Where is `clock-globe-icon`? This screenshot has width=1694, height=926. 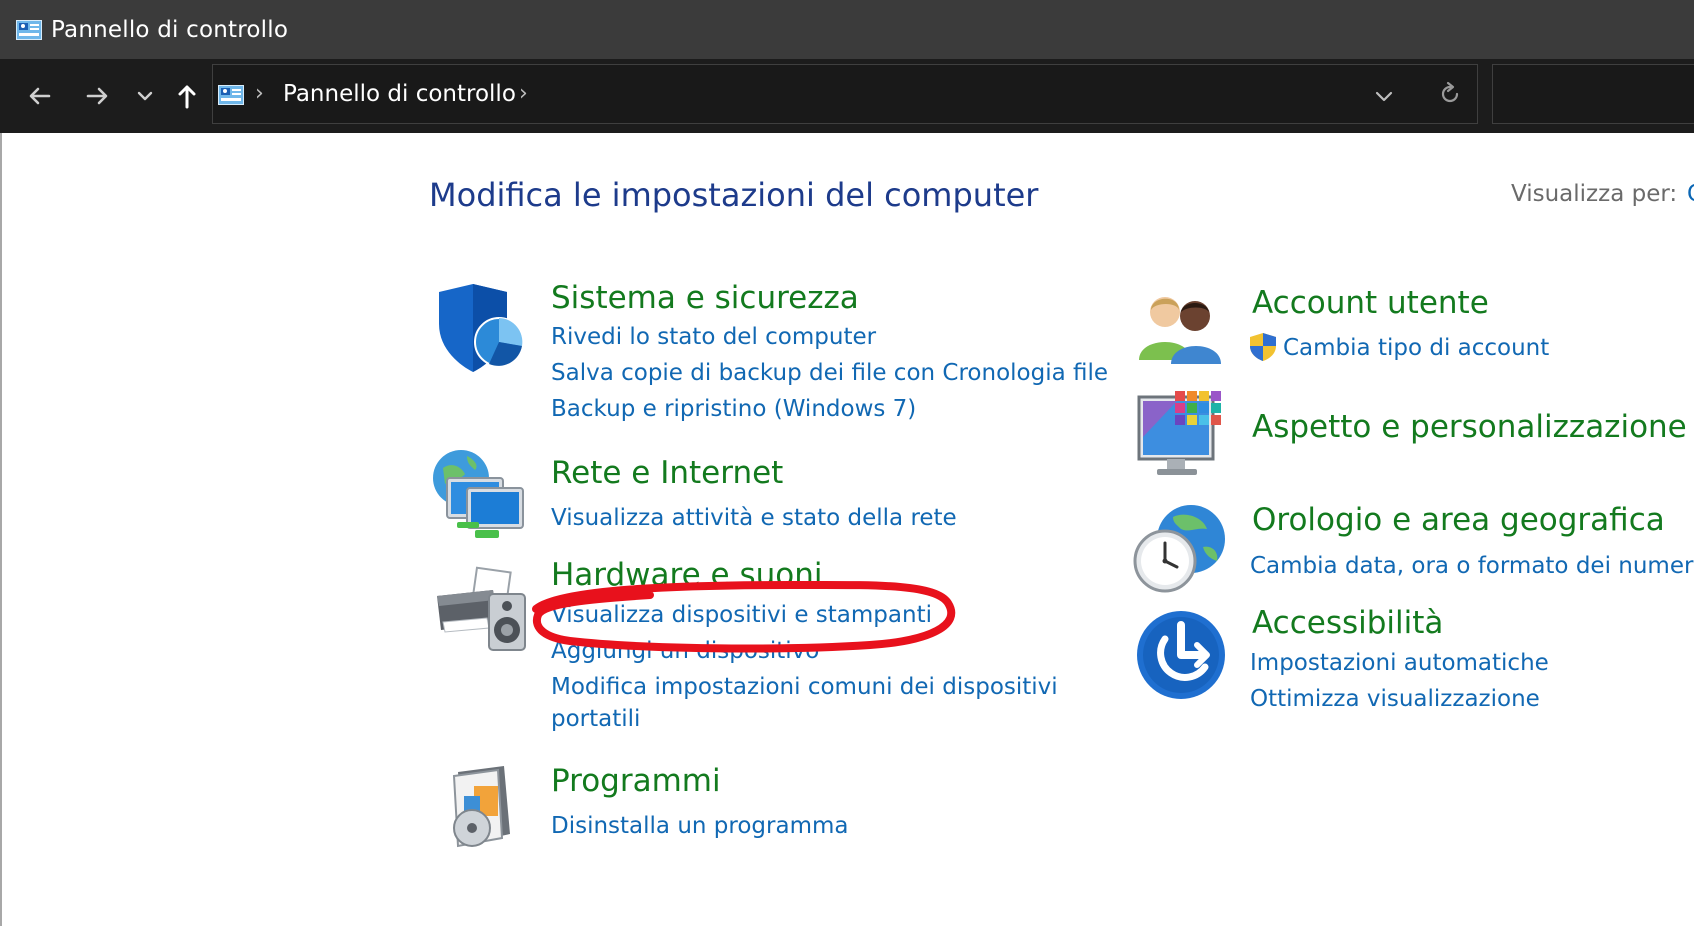 clock-globe-icon is located at coordinates (1181, 549).